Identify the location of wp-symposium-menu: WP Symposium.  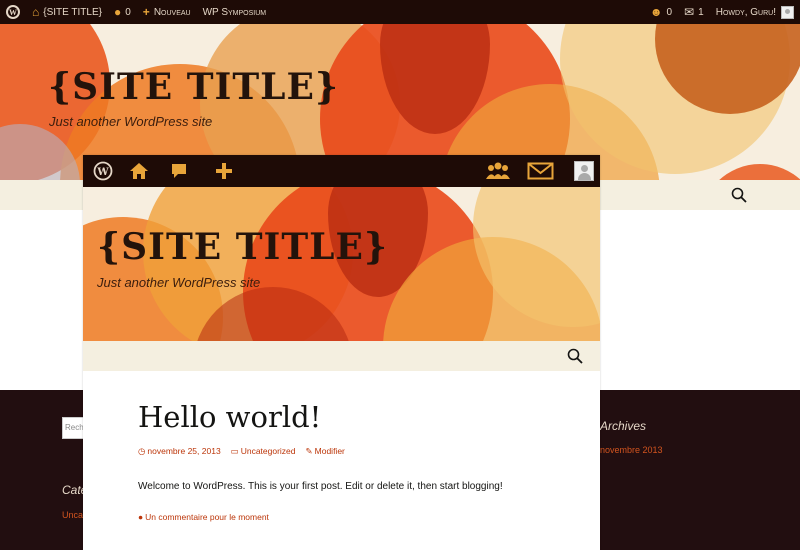
(235, 12).